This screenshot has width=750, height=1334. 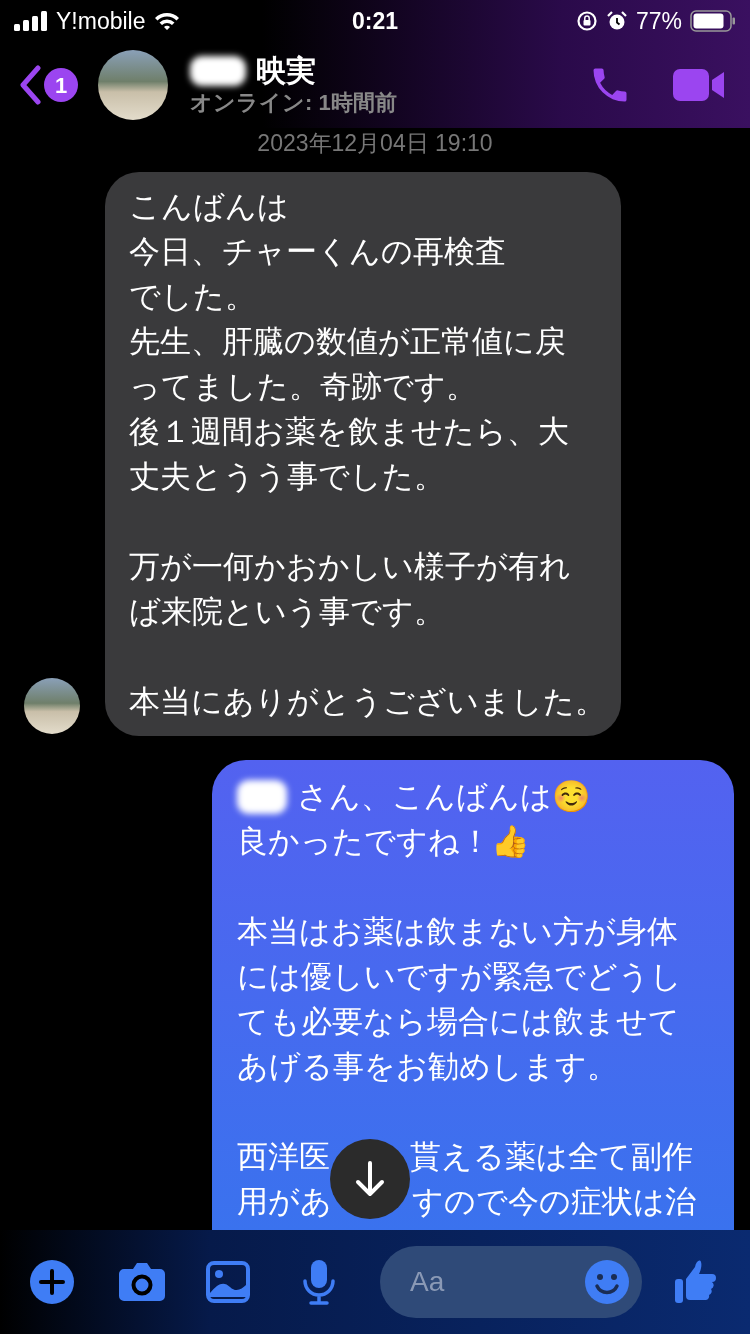 What do you see at coordinates (551, 1157) in the screenshot?
I see `message-text: 貰える薬は全て副作` at bounding box center [551, 1157].